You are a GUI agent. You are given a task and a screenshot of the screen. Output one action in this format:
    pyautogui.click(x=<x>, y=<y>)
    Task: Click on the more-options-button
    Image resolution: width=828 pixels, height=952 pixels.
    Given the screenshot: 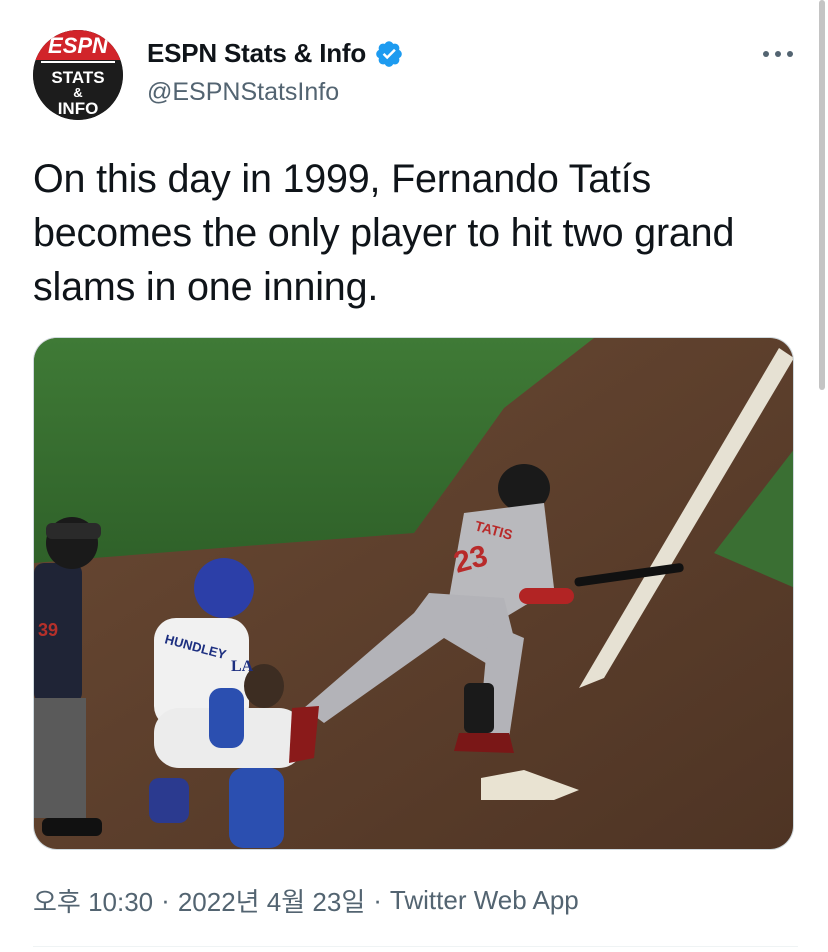 What is the action you would take?
    pyautogui.click(x=778, y=54)
    